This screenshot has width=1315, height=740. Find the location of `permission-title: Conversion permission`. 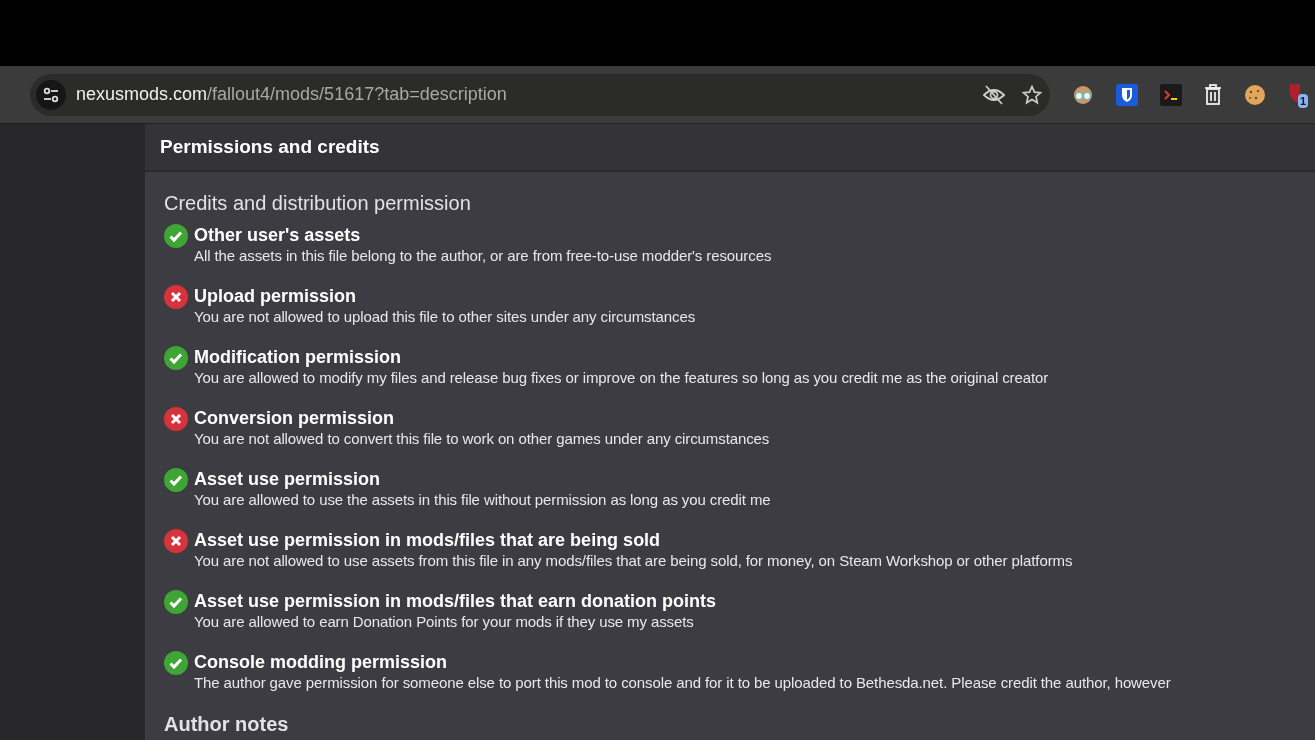

permission-title: Conversion permission is located at coordinates (294, 418).